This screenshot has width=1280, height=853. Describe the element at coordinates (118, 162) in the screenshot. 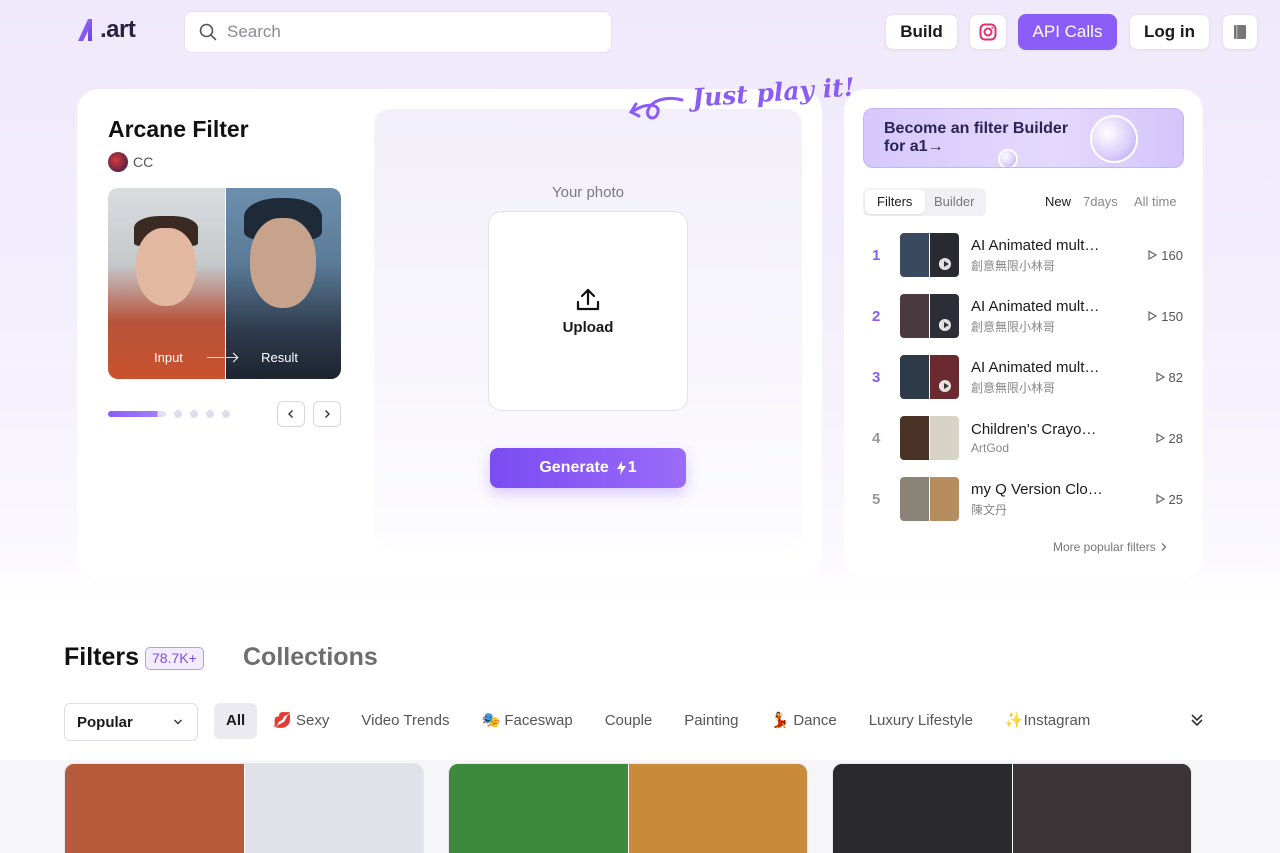

I see `author-avatar` at that location.